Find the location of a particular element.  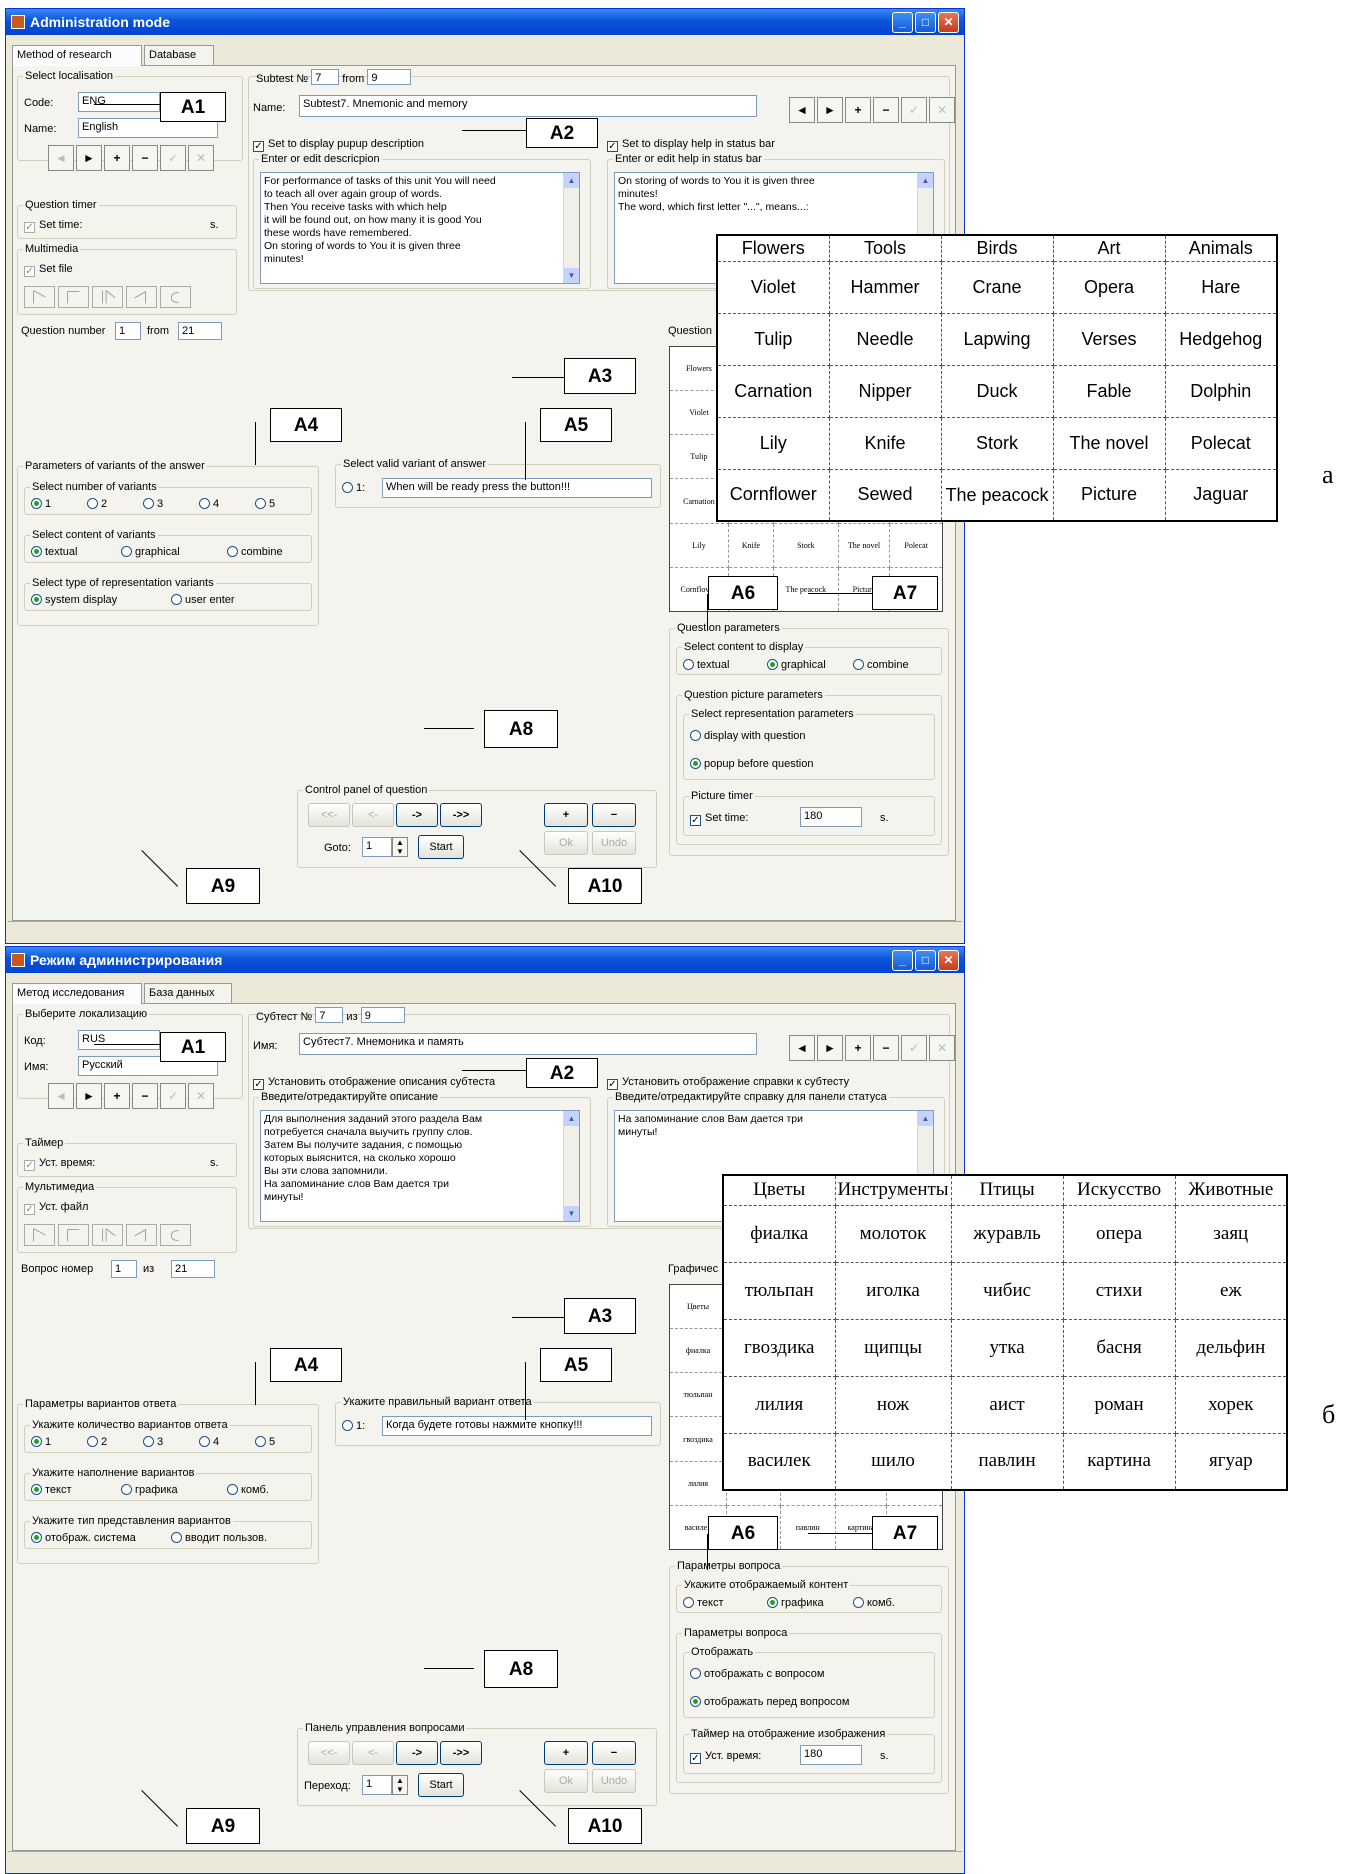

number-variant-radio-3: 3 is located at coordinates (153, 504).